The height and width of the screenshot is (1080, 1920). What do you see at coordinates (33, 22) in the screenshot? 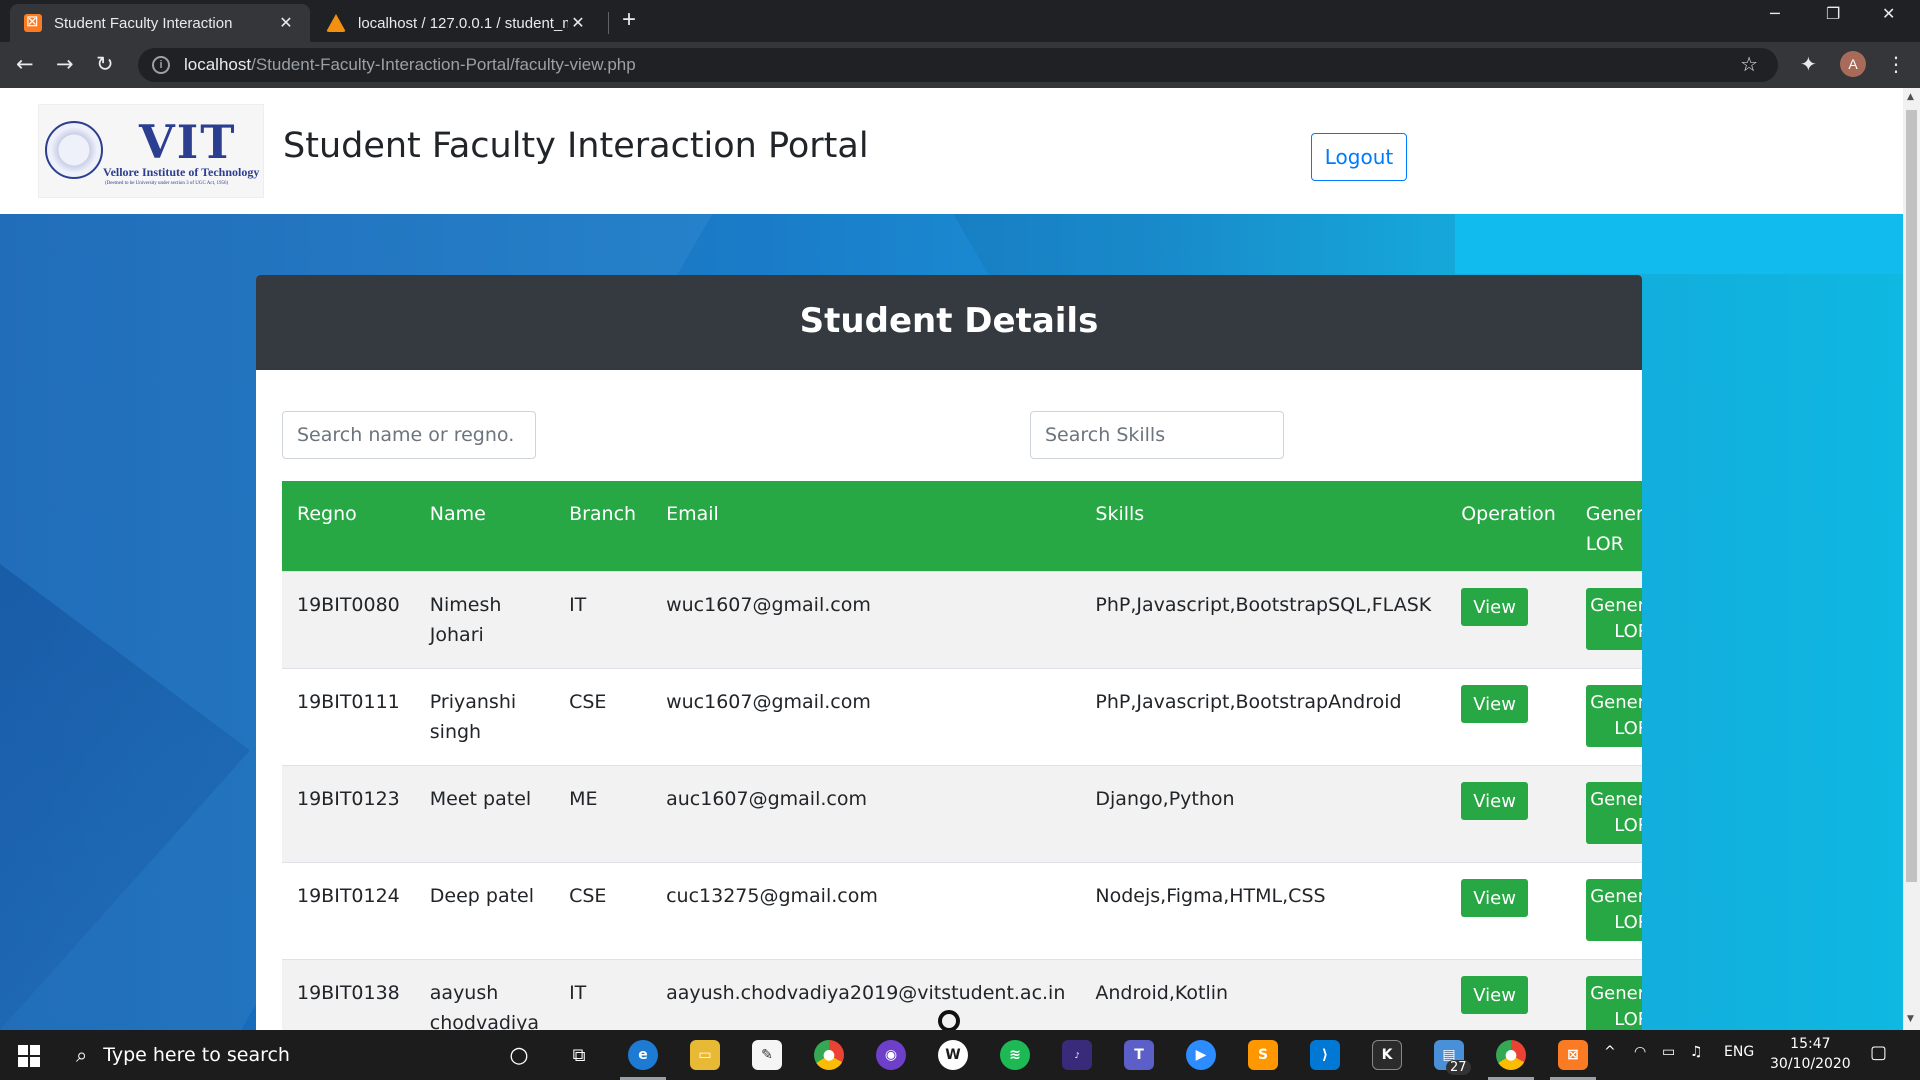
I see `xampp-favicon-icon` at bounding box center [33, 22].